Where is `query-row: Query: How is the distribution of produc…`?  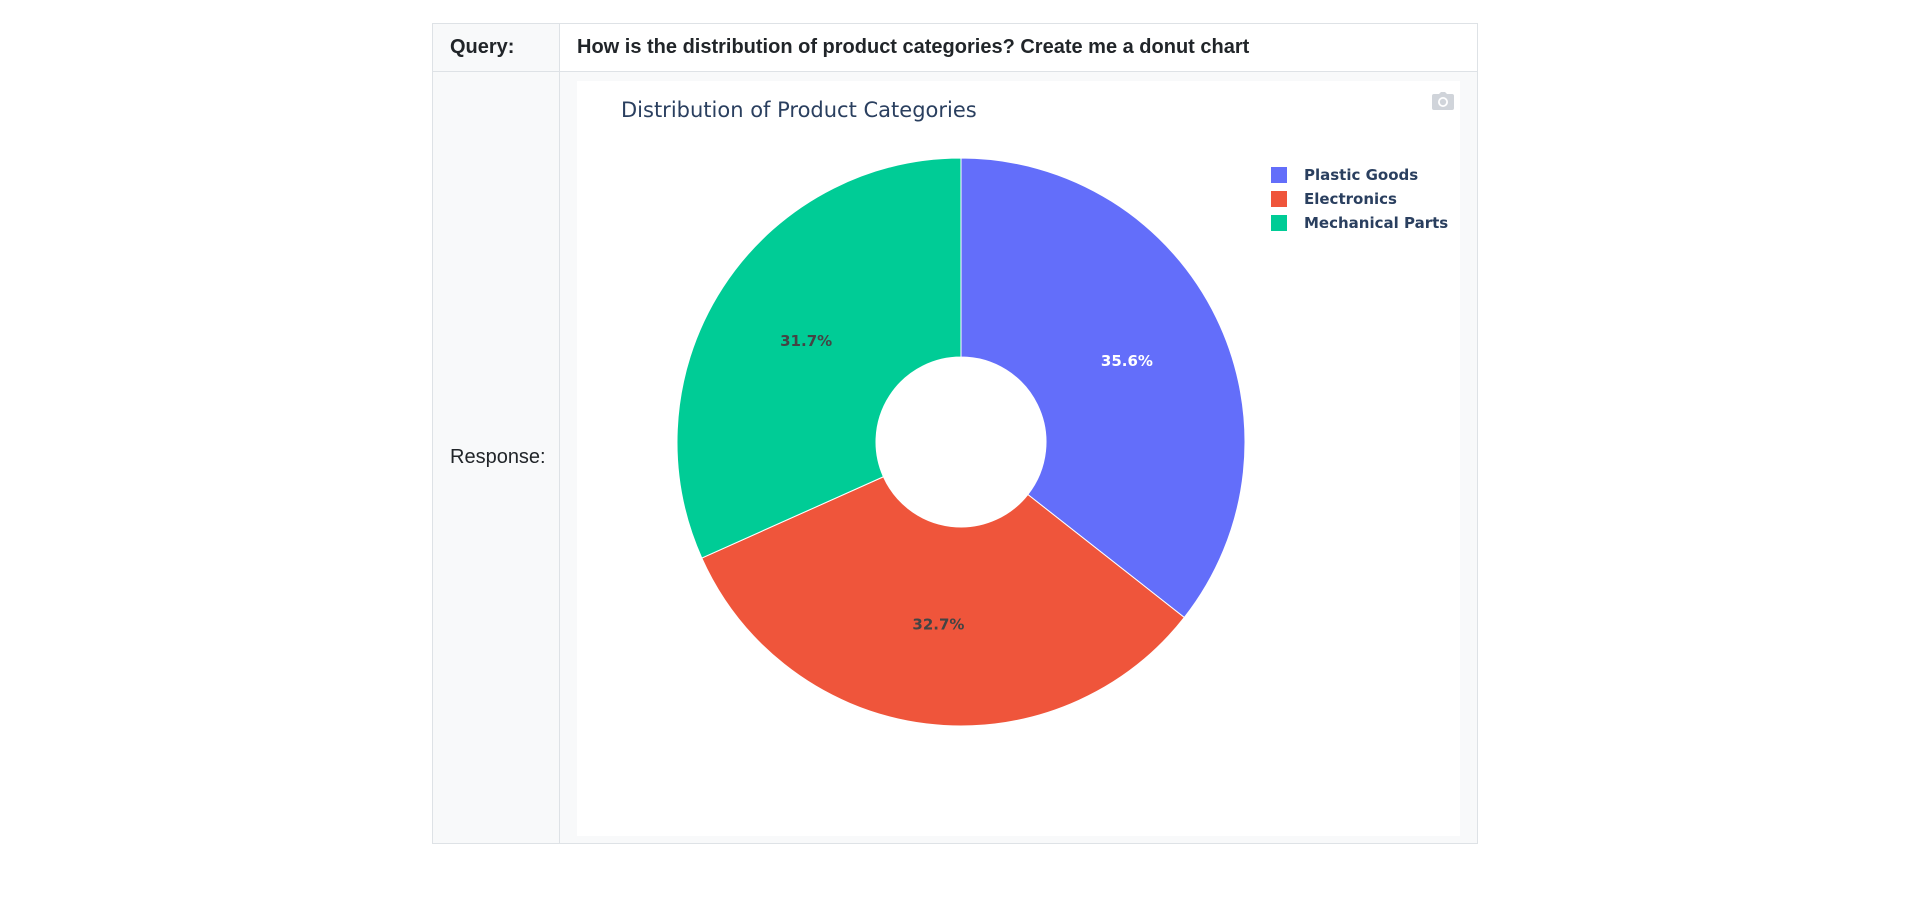 query-row: Query: How is the distribution of produc… is located at coordinates (955, 48).